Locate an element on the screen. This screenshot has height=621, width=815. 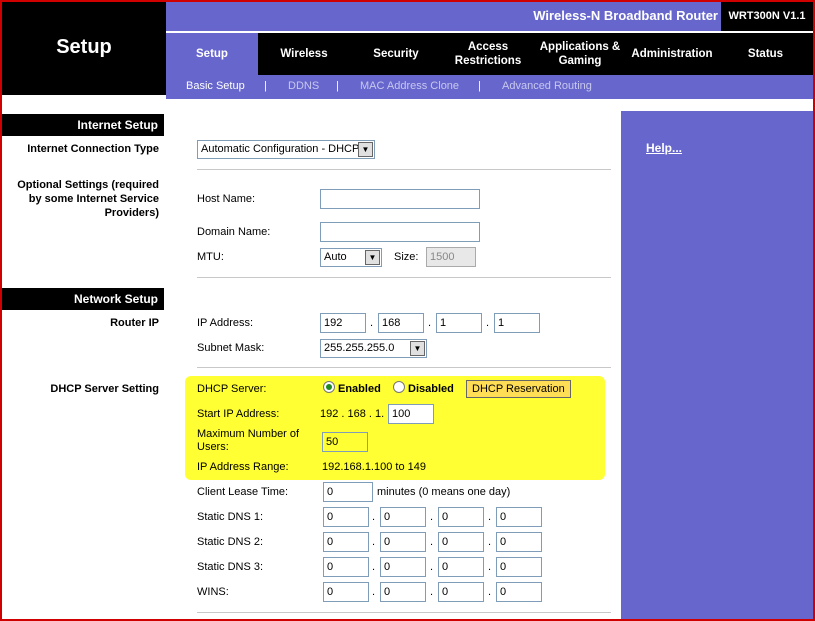
mtu-value: Auto is located at coordinates (335, 257).